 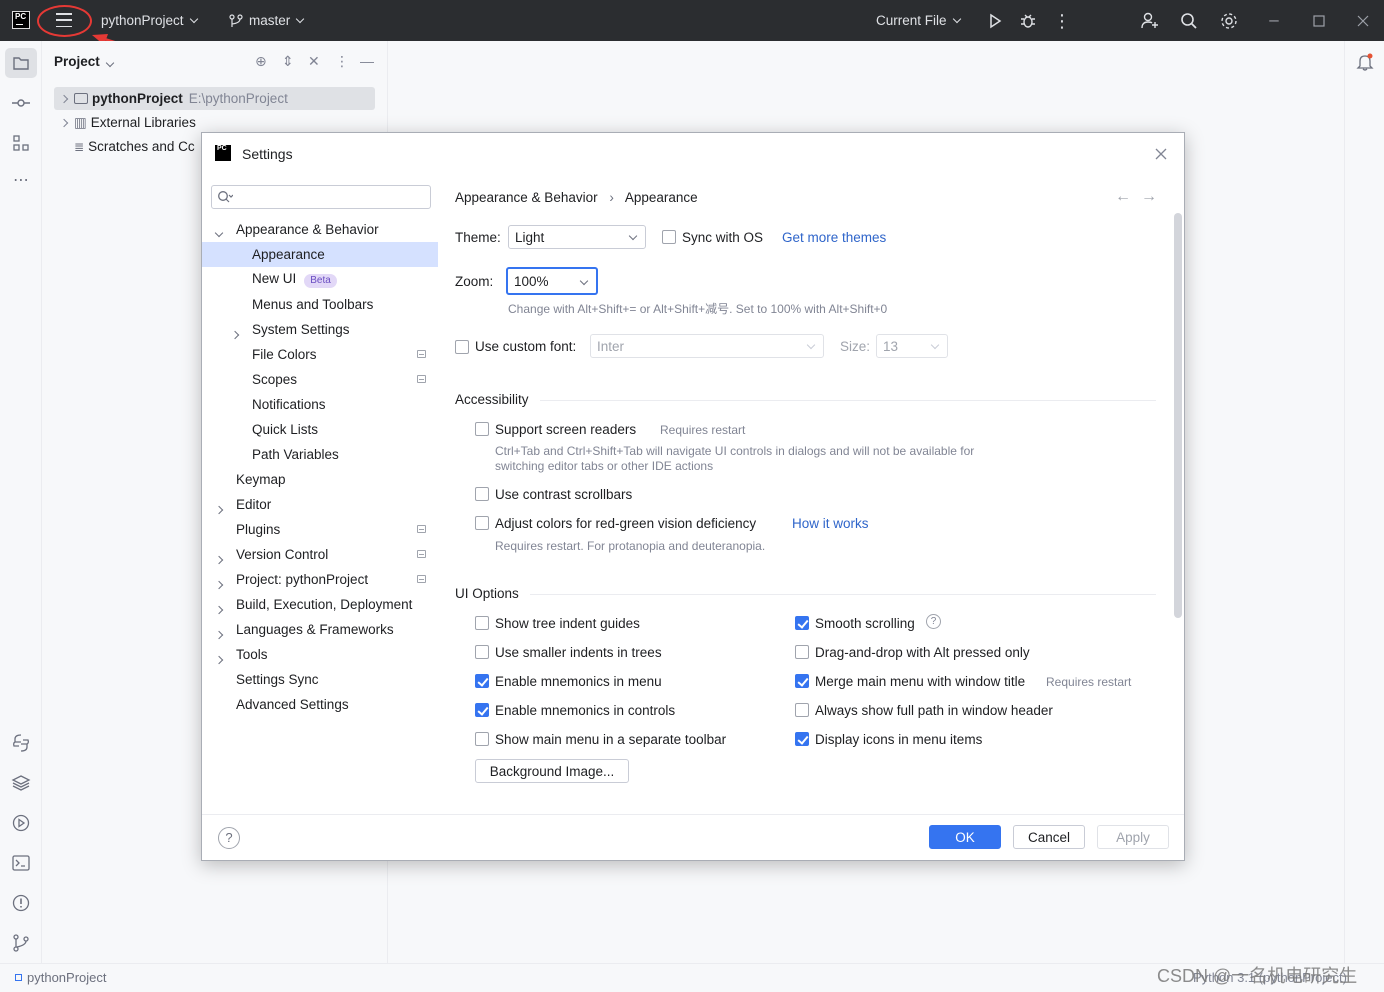 What do you see at coordinates (611, 346) in the screenshot?
I see `font-value: Inter` at bounding box center [611, 346].